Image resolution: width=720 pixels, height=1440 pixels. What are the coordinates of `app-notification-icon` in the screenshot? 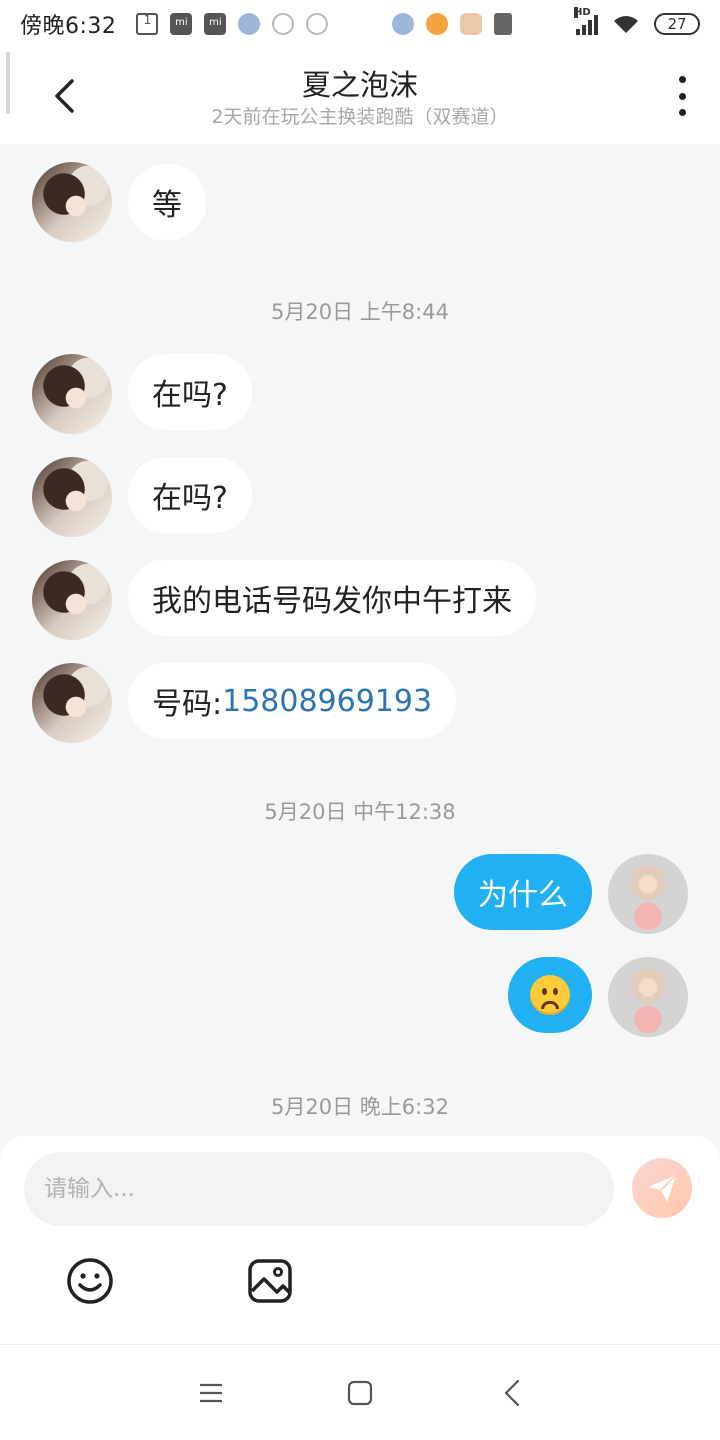 It's located at (249, 24).